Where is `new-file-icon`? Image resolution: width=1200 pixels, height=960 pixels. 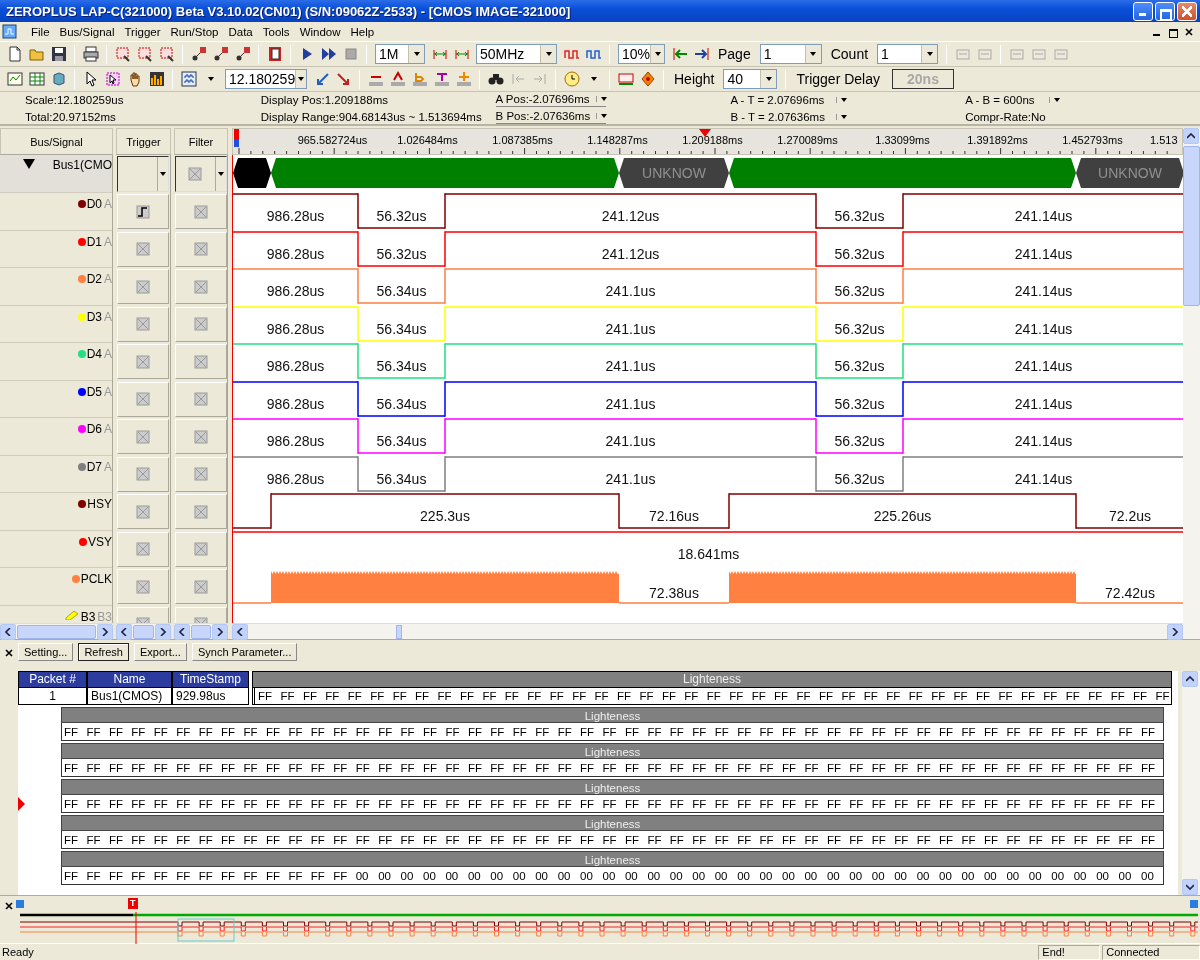
new-file-icon is located at coordinates (14, 54).